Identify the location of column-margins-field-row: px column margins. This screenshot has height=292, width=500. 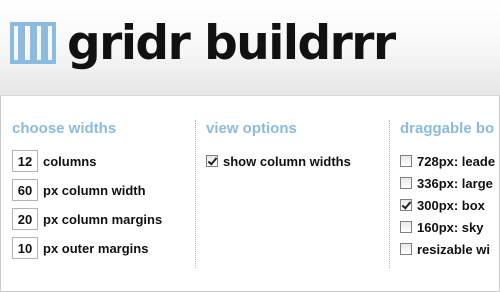
(102, 219).